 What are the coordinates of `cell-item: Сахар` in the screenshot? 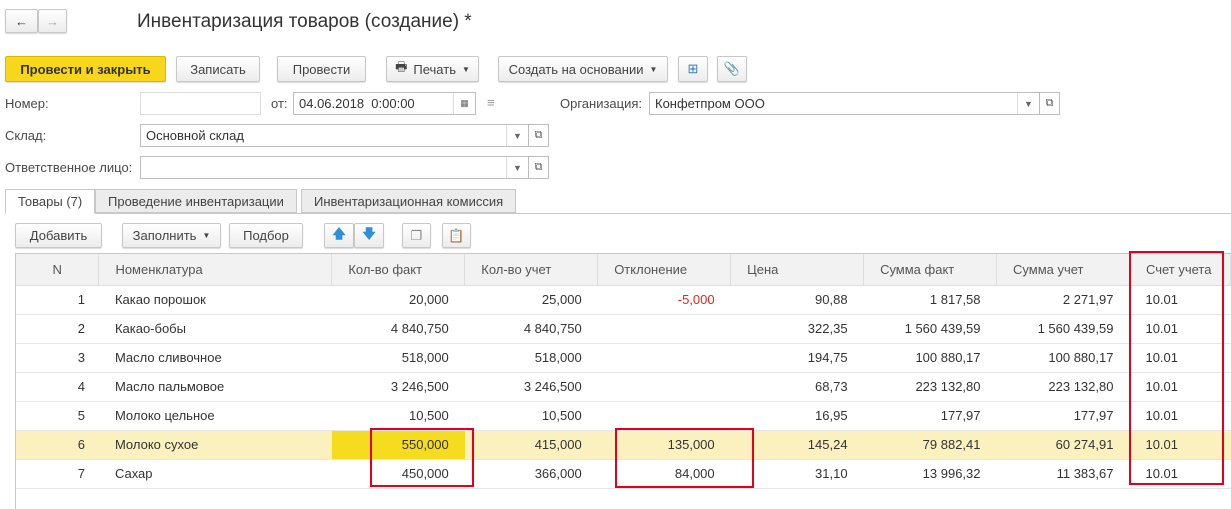 It's located at (215, 474).